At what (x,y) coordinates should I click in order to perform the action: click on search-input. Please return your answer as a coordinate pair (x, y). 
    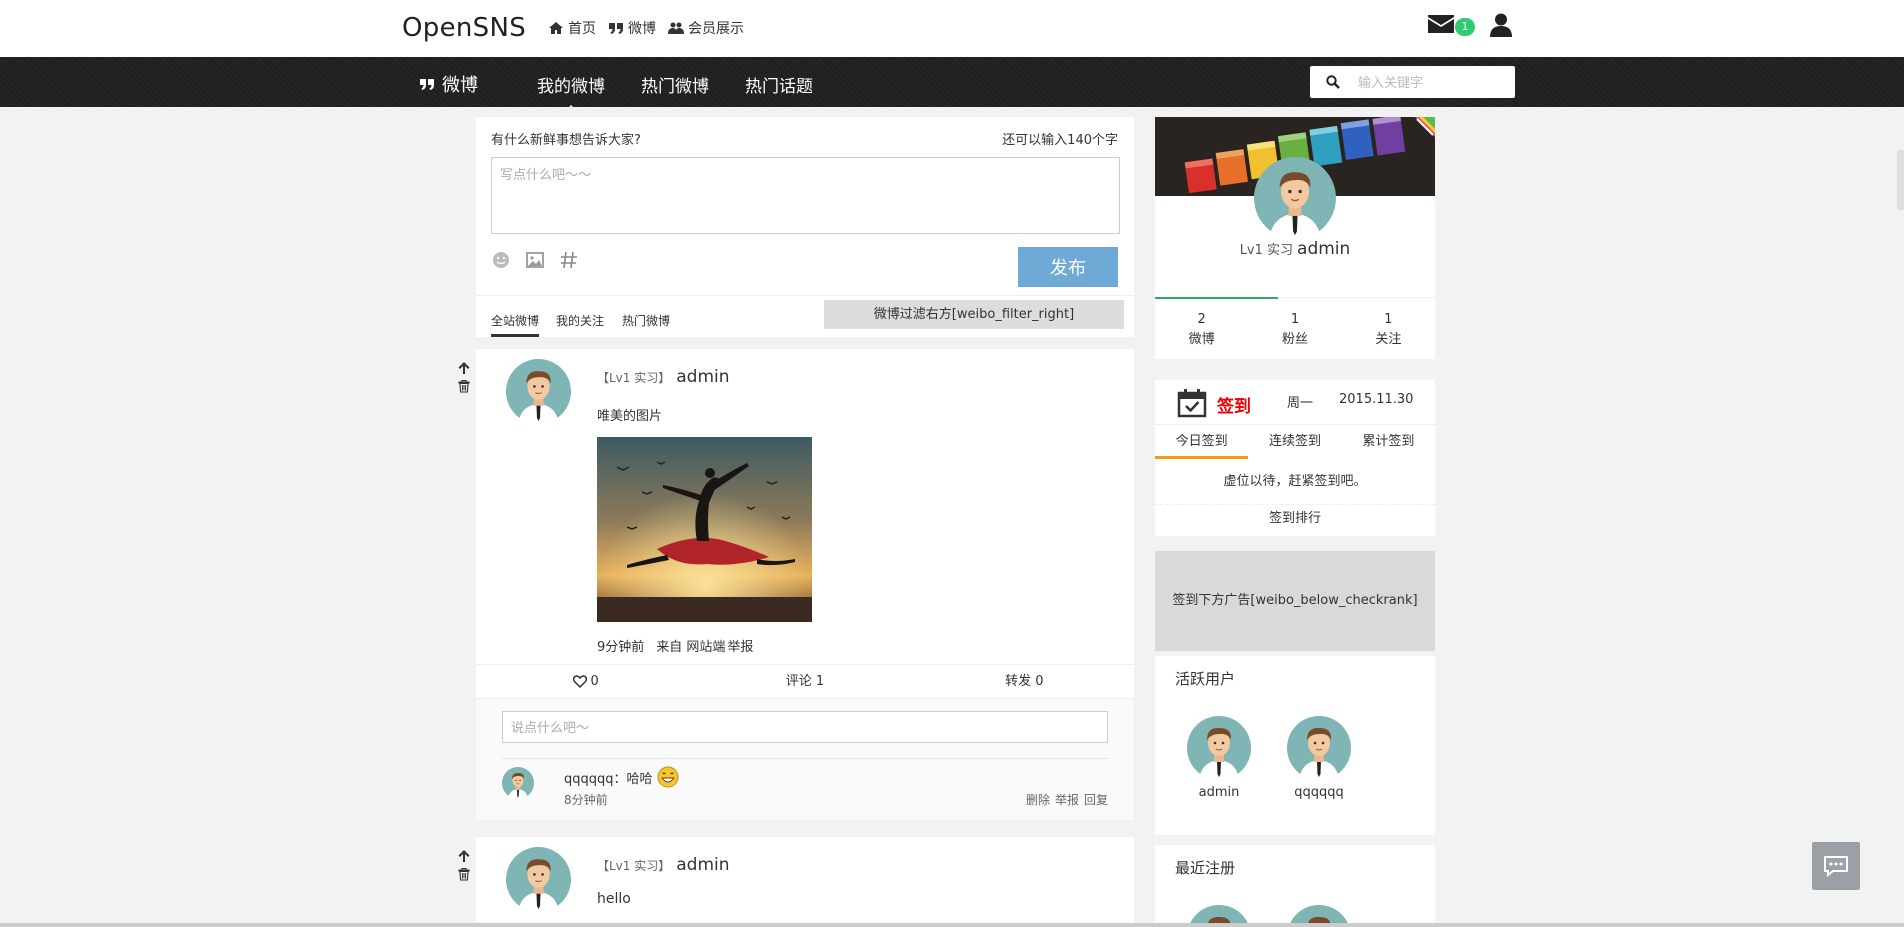
    Looking at the image, I should click on (1428, 82).